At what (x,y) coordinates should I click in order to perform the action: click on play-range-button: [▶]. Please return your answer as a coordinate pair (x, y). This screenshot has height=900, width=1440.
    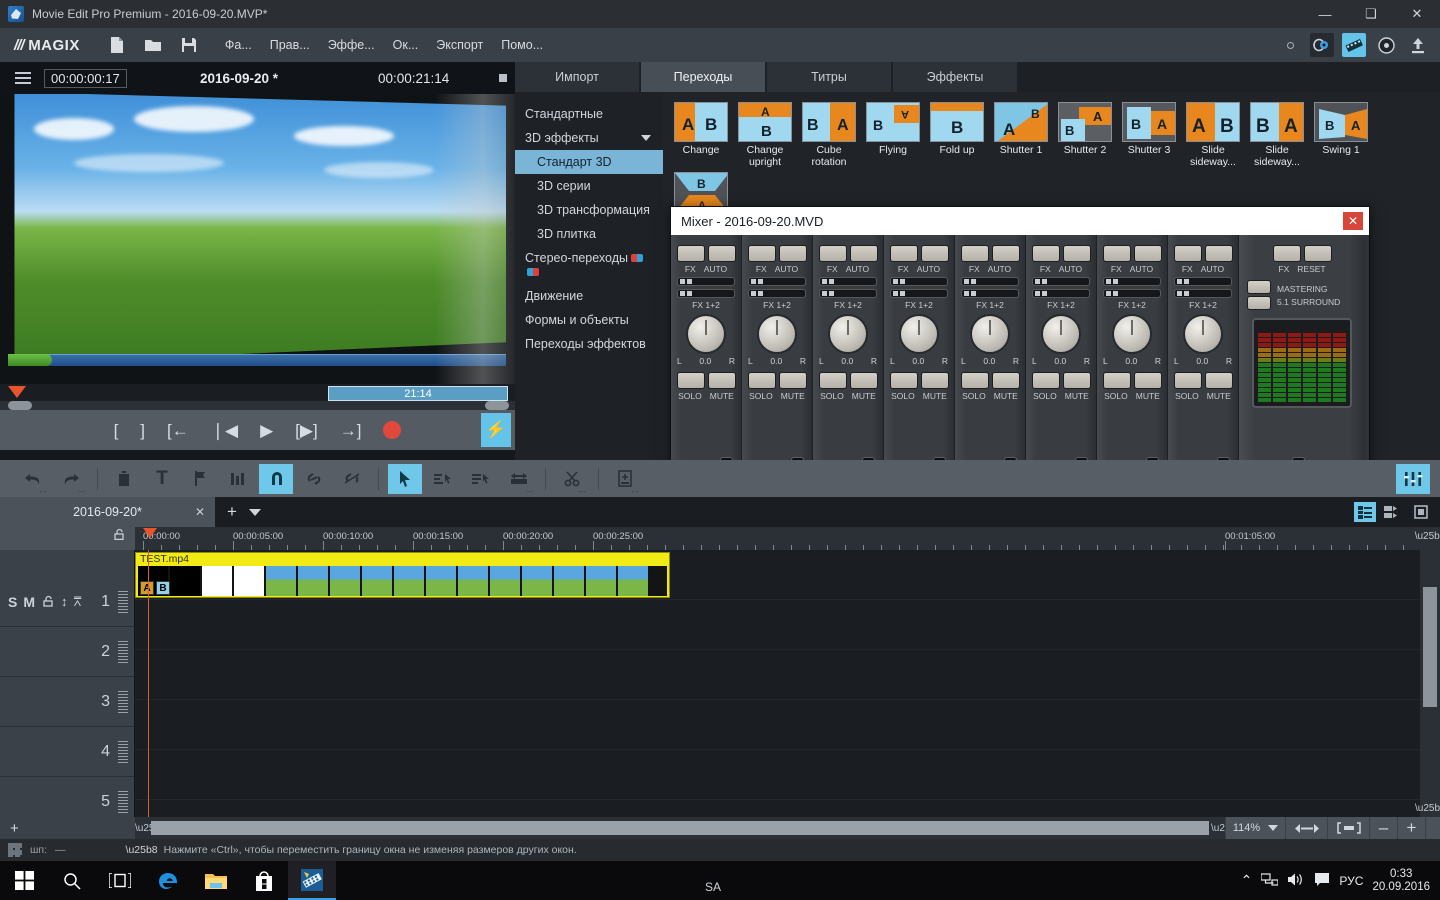
    Looking at the image, I should click on (306, 430).